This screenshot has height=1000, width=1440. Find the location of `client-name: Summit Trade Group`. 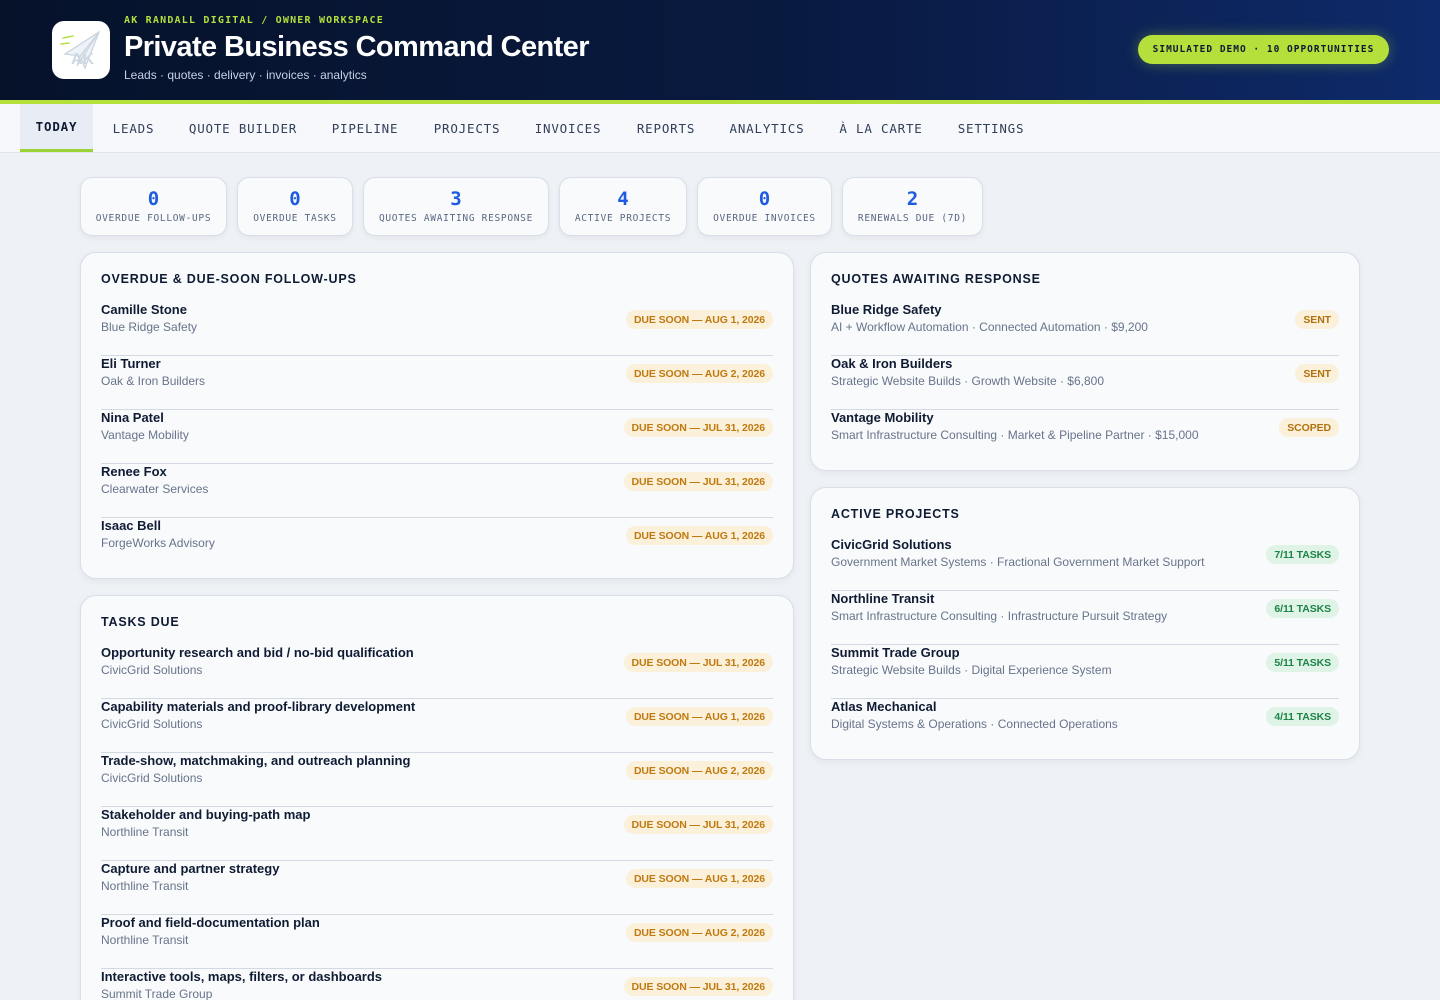

client-name: Summit Trade Group is located at coordinates (157, 993).